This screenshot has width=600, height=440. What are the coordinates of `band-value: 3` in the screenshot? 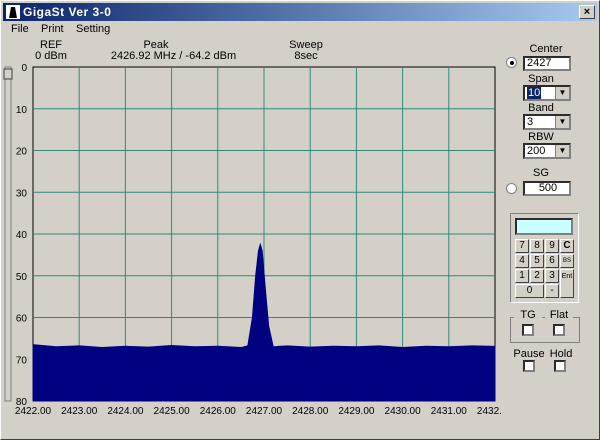 It's located at (530, 122).